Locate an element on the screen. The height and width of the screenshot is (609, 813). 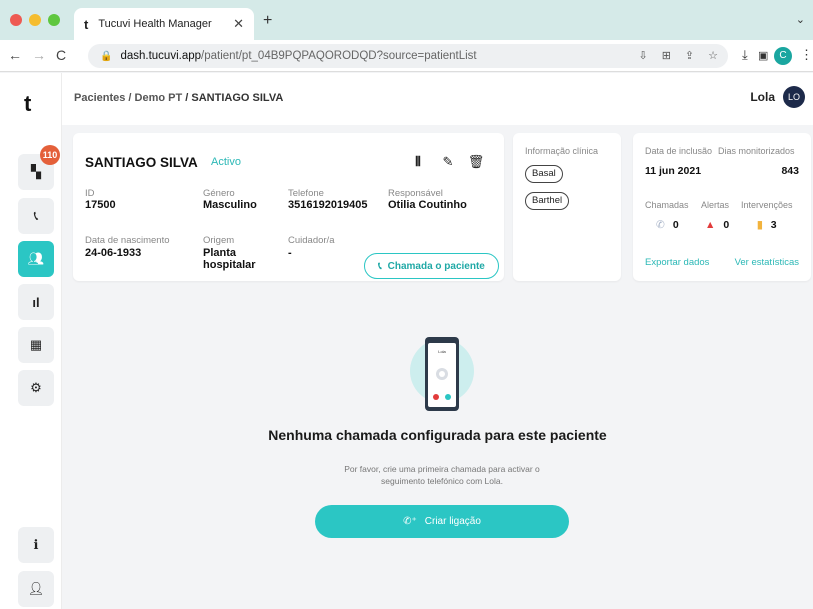
columns-button: ⫴ is located at coordinates (418, 162).